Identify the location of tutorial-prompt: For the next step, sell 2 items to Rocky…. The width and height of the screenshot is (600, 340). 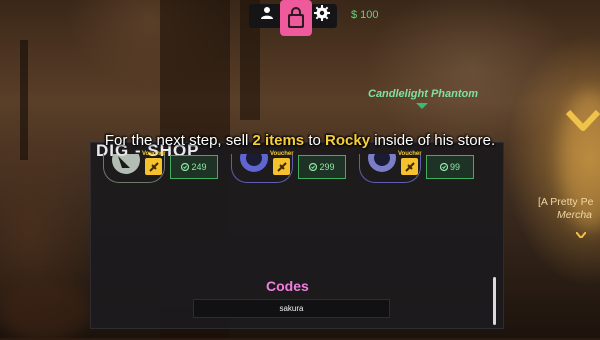
(300, 140).